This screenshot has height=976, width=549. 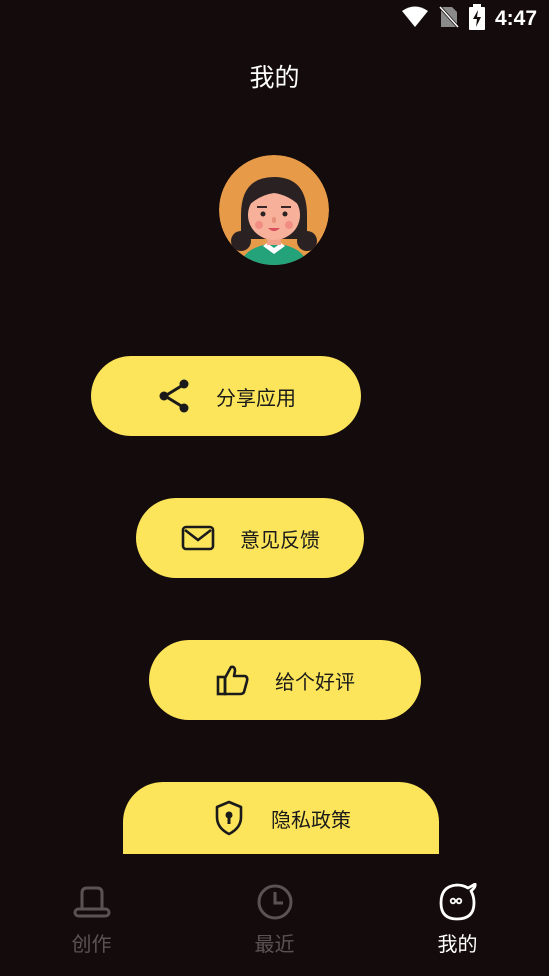 I want to click on girl-avatar-icon, so click(x=274, y=210).